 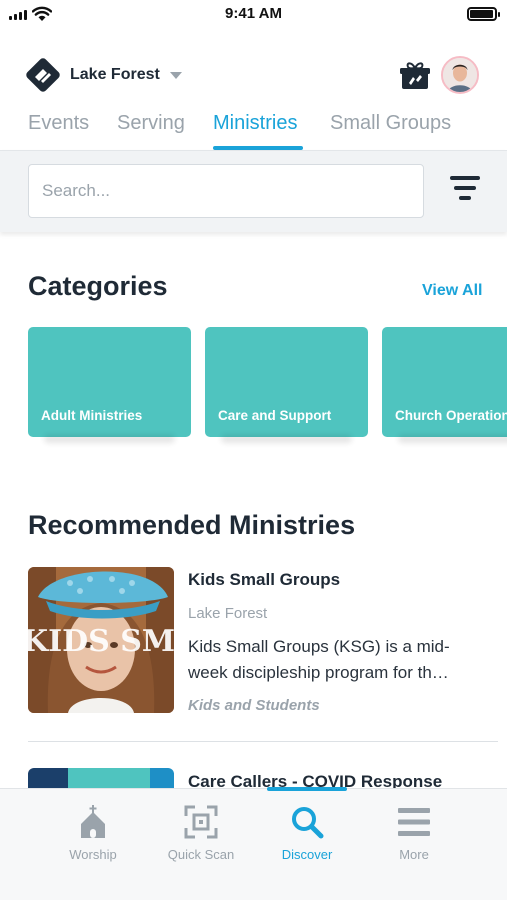 I want to click on bottom-navigation: Worship Quick Scan Discover More, so click(x=253, y=843).